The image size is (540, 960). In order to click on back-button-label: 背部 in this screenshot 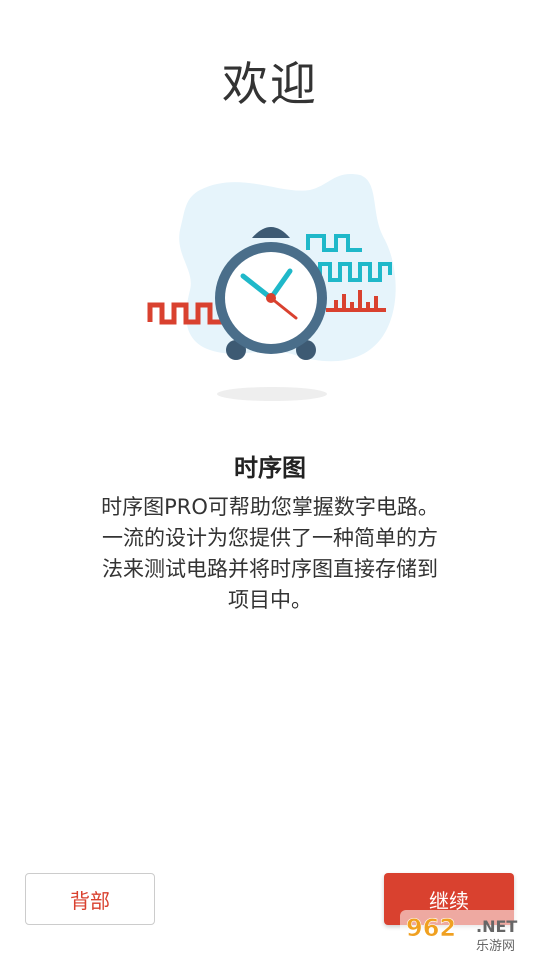, I will do `click(90, 900)`.